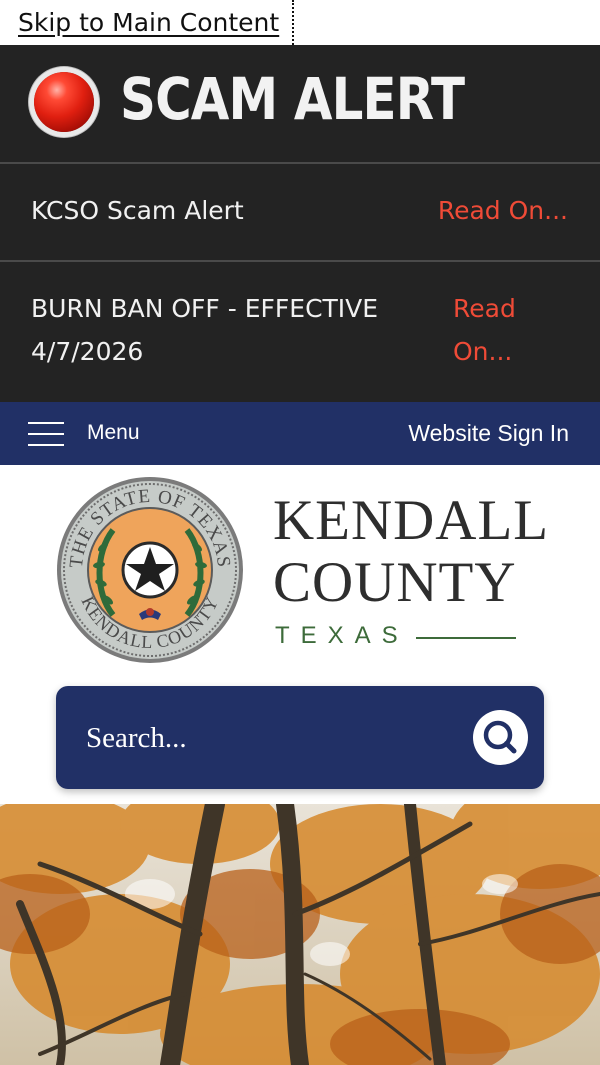  What do you see at coordinates (292, 99) in the screenshot?
I see `alert-title: SCAM ALERT` at bounding box center [292, 99].